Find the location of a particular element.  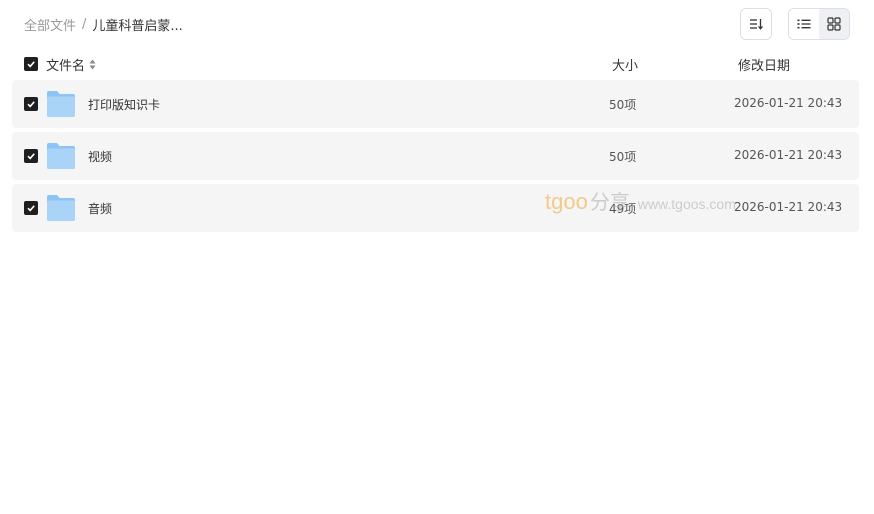

view-toggle is located at coordinates (819, 24).